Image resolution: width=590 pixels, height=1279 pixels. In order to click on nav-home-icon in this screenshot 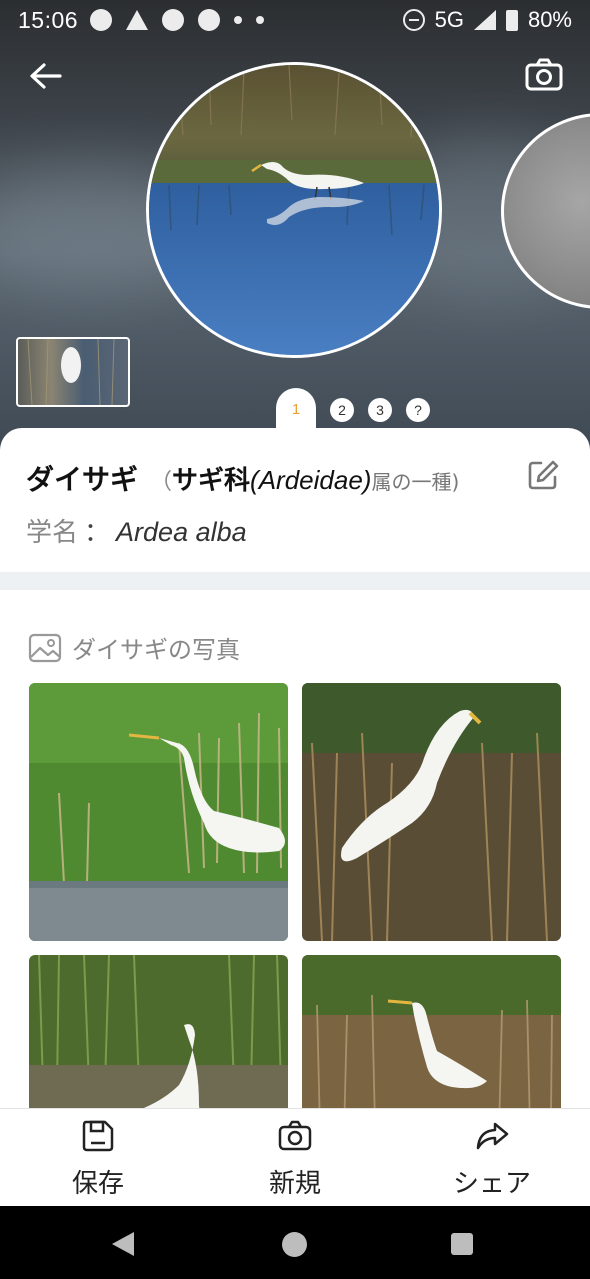, I will do `click(294, 1244)`.